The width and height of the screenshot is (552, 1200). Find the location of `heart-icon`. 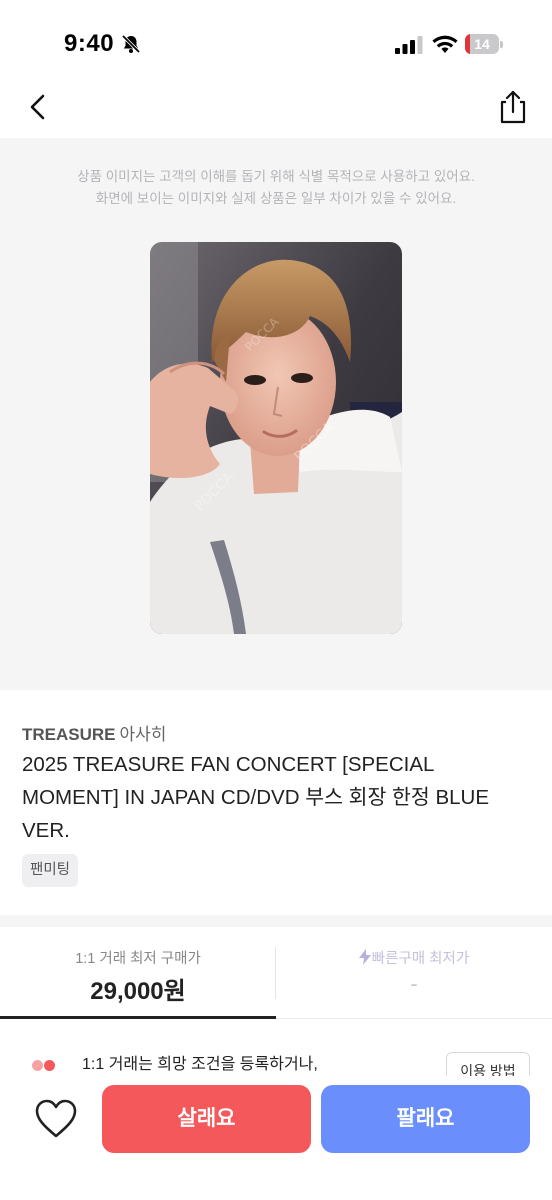

heart-icon is located at coordinates (56, 1119).